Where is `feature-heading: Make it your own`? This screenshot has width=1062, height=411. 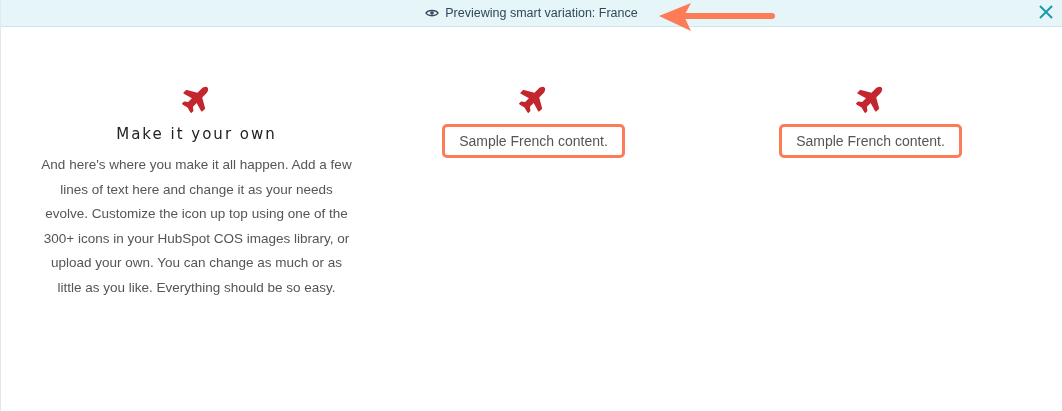 feature-heading: Make it your own is located at coordinates (196, 134).